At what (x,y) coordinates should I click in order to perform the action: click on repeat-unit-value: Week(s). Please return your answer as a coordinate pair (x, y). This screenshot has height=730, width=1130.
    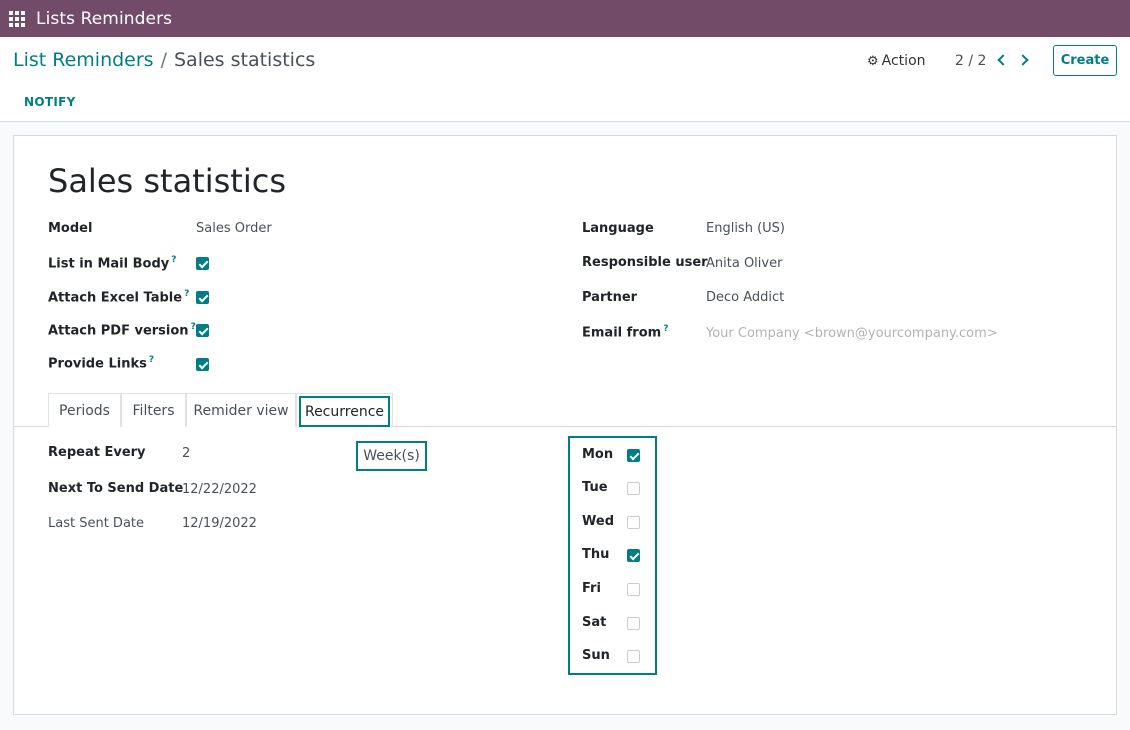
    Looking at the image, I should click on (391, 456).